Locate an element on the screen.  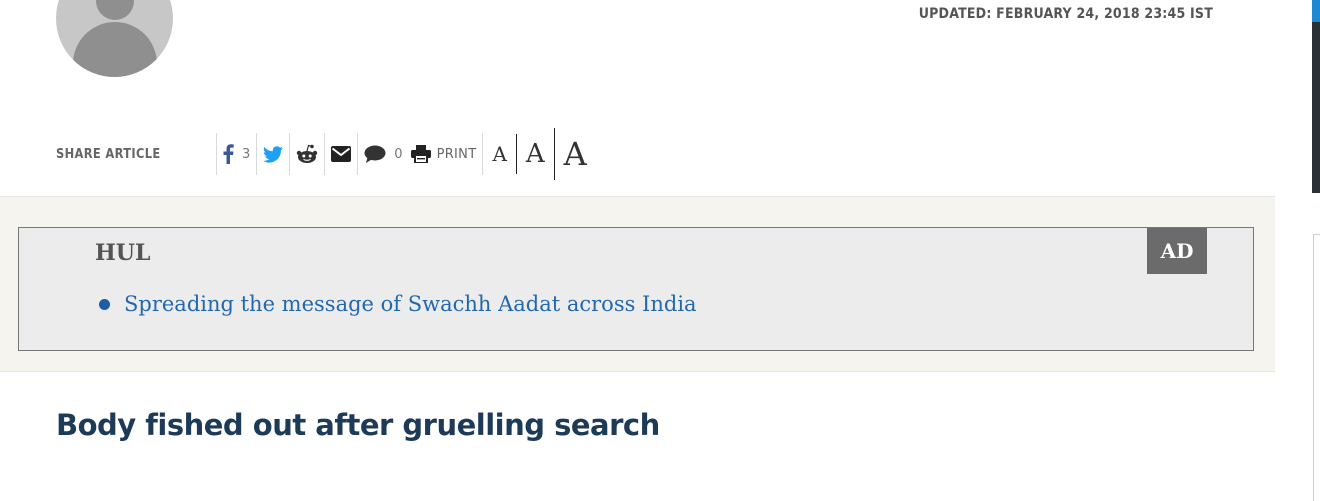
reddit-share-button is located at coordinates (307, 154).